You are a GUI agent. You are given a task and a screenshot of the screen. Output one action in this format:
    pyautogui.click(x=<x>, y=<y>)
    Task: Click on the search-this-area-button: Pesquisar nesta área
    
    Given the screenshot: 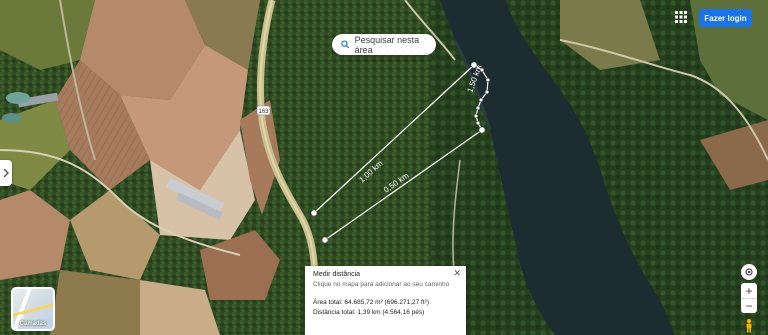 What is the action you would take?
    pyautogui.click(x=384, y=44)
    